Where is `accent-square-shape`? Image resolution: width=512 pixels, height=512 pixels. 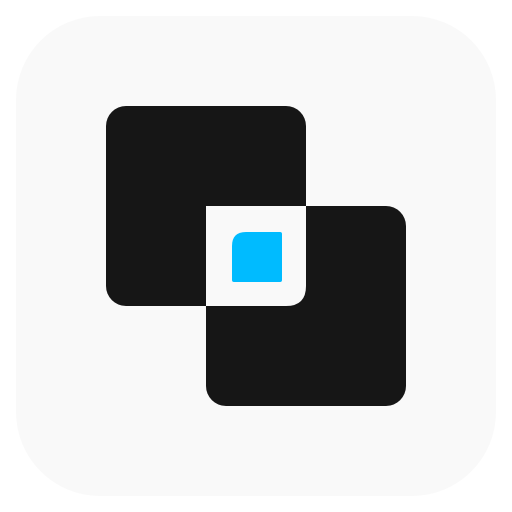
accent-square-shape is located at coordinates (257, 257).